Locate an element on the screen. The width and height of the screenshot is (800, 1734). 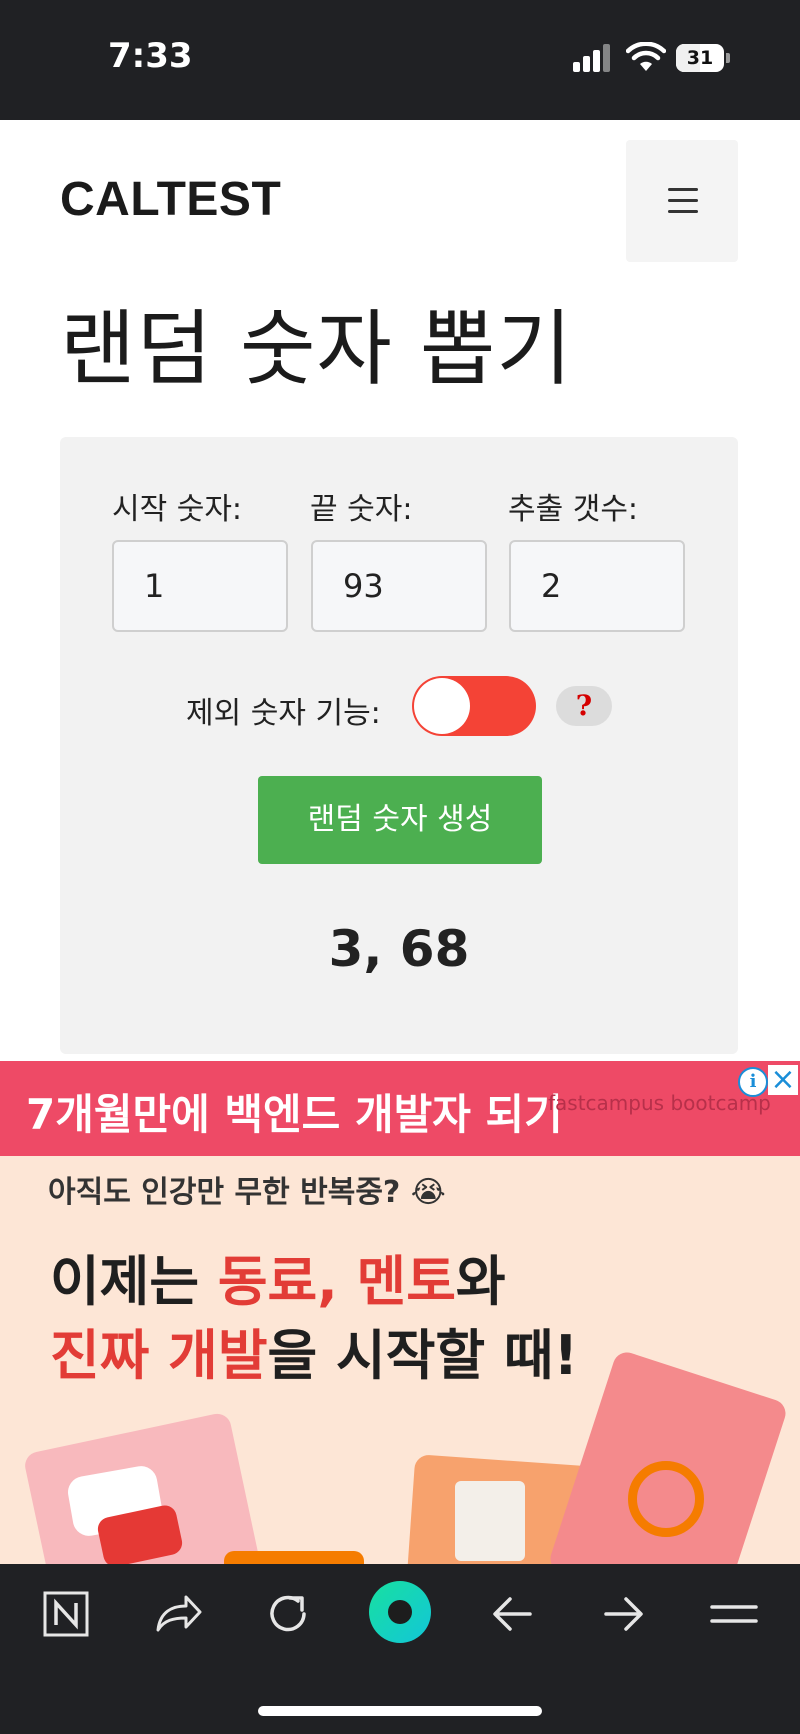
forward-arrow-icon is located at coordinates (624, 1614).